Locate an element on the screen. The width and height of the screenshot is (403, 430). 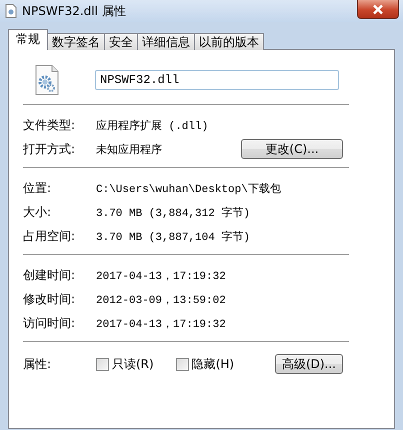
checkbox-label: 只读(R) is located at coordinates (133, 364).